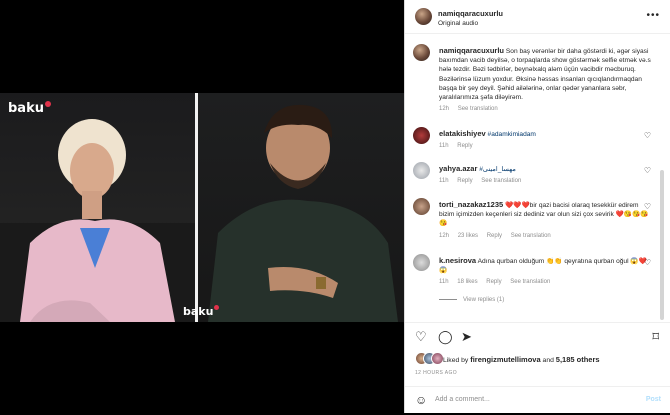 Image resolution: width=670 pixels, height=415 pixels. I want to click on more-options-icon: •••, so click(653, 15).